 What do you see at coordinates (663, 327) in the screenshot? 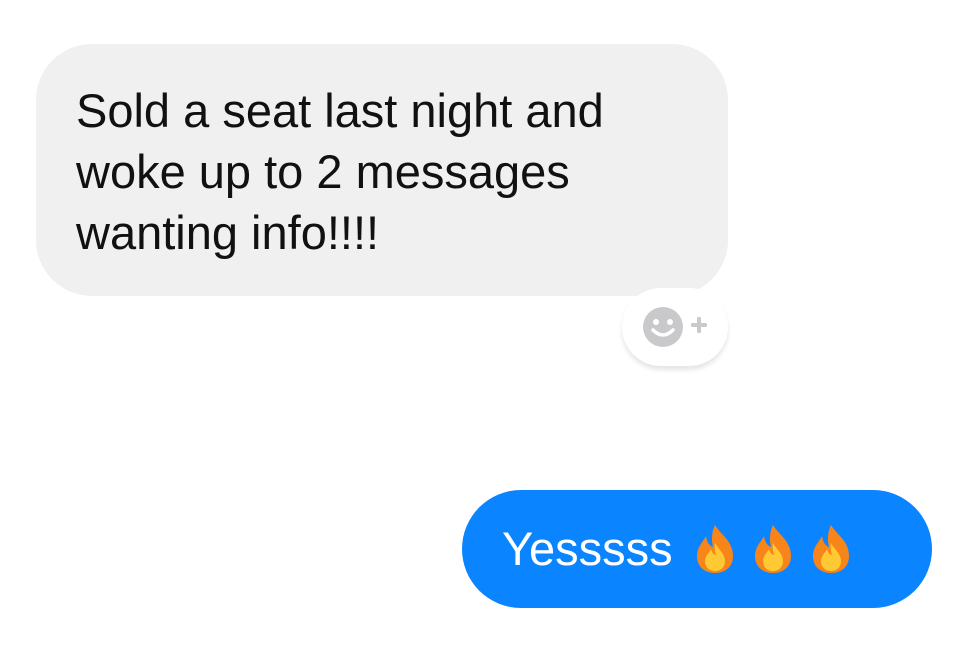
I see `smiley-icon` at bounding box center [663, 327].